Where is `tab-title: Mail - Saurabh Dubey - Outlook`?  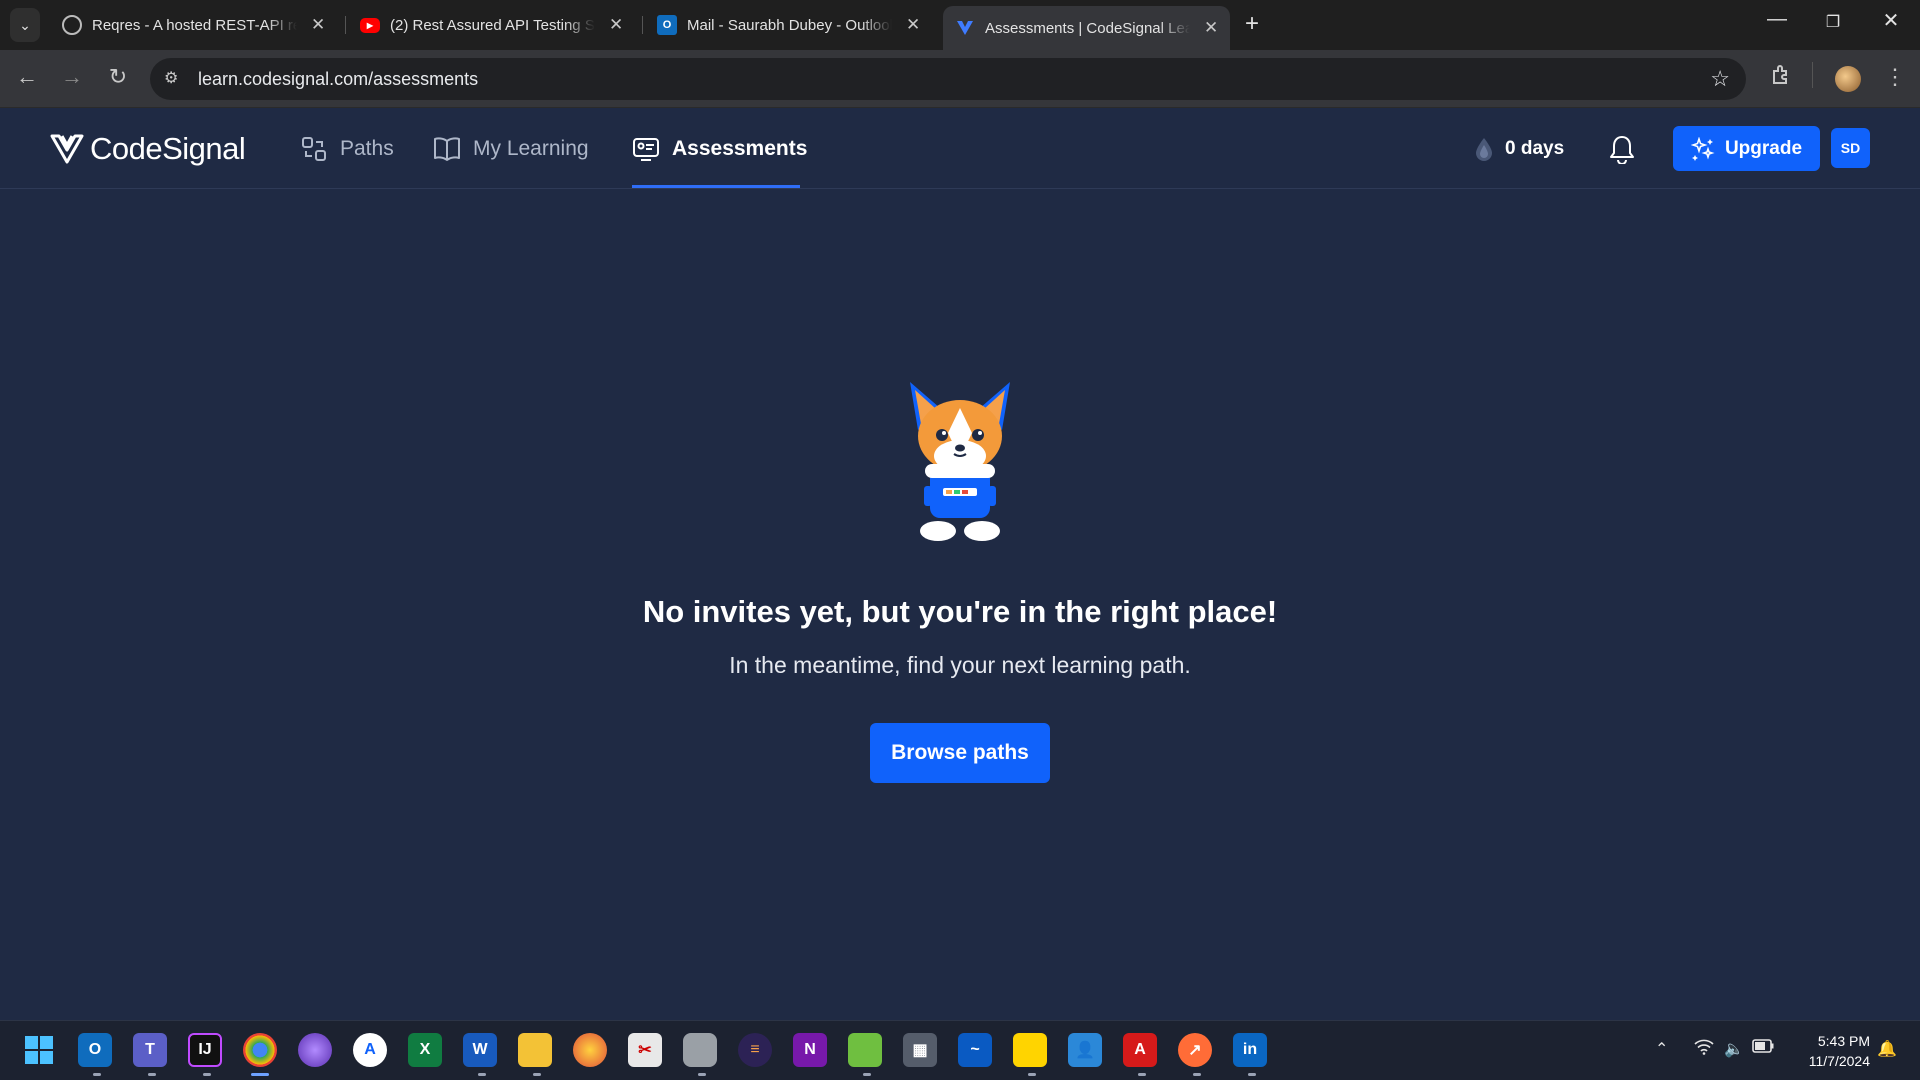 tab-title: Mail - Saurabh Dubey - Outlook is located at coordinates (789, 25).